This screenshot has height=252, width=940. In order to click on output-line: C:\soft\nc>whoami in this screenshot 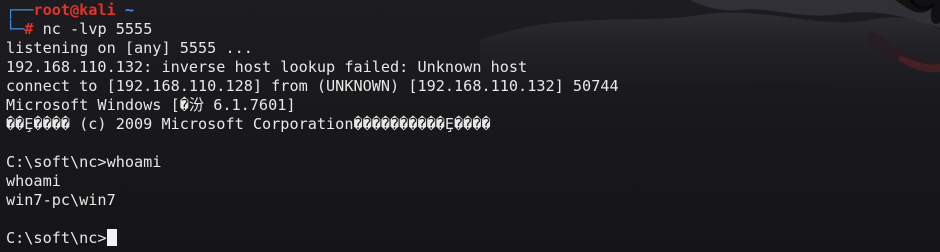, I will do `click(84, 162)`.